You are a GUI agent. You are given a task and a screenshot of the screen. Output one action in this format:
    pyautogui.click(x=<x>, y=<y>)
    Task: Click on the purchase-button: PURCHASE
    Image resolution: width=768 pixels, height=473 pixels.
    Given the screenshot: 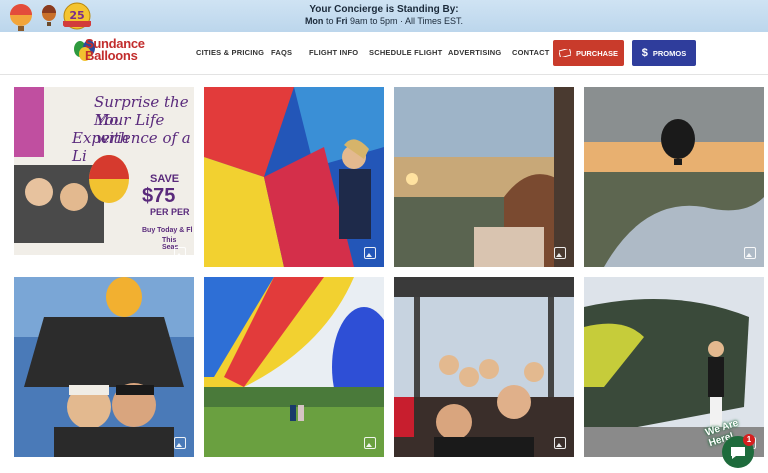 What is the action you would take?
    pyautogui.click(x=588, y=53)
    